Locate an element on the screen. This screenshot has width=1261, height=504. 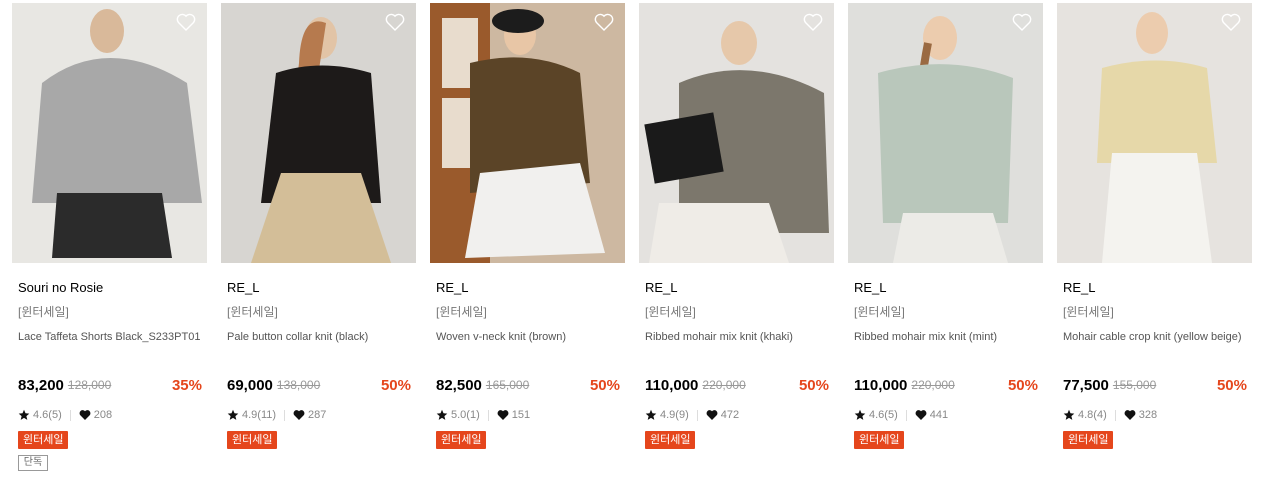
rating: 4.9(9) is located at coordinates (674, 415).